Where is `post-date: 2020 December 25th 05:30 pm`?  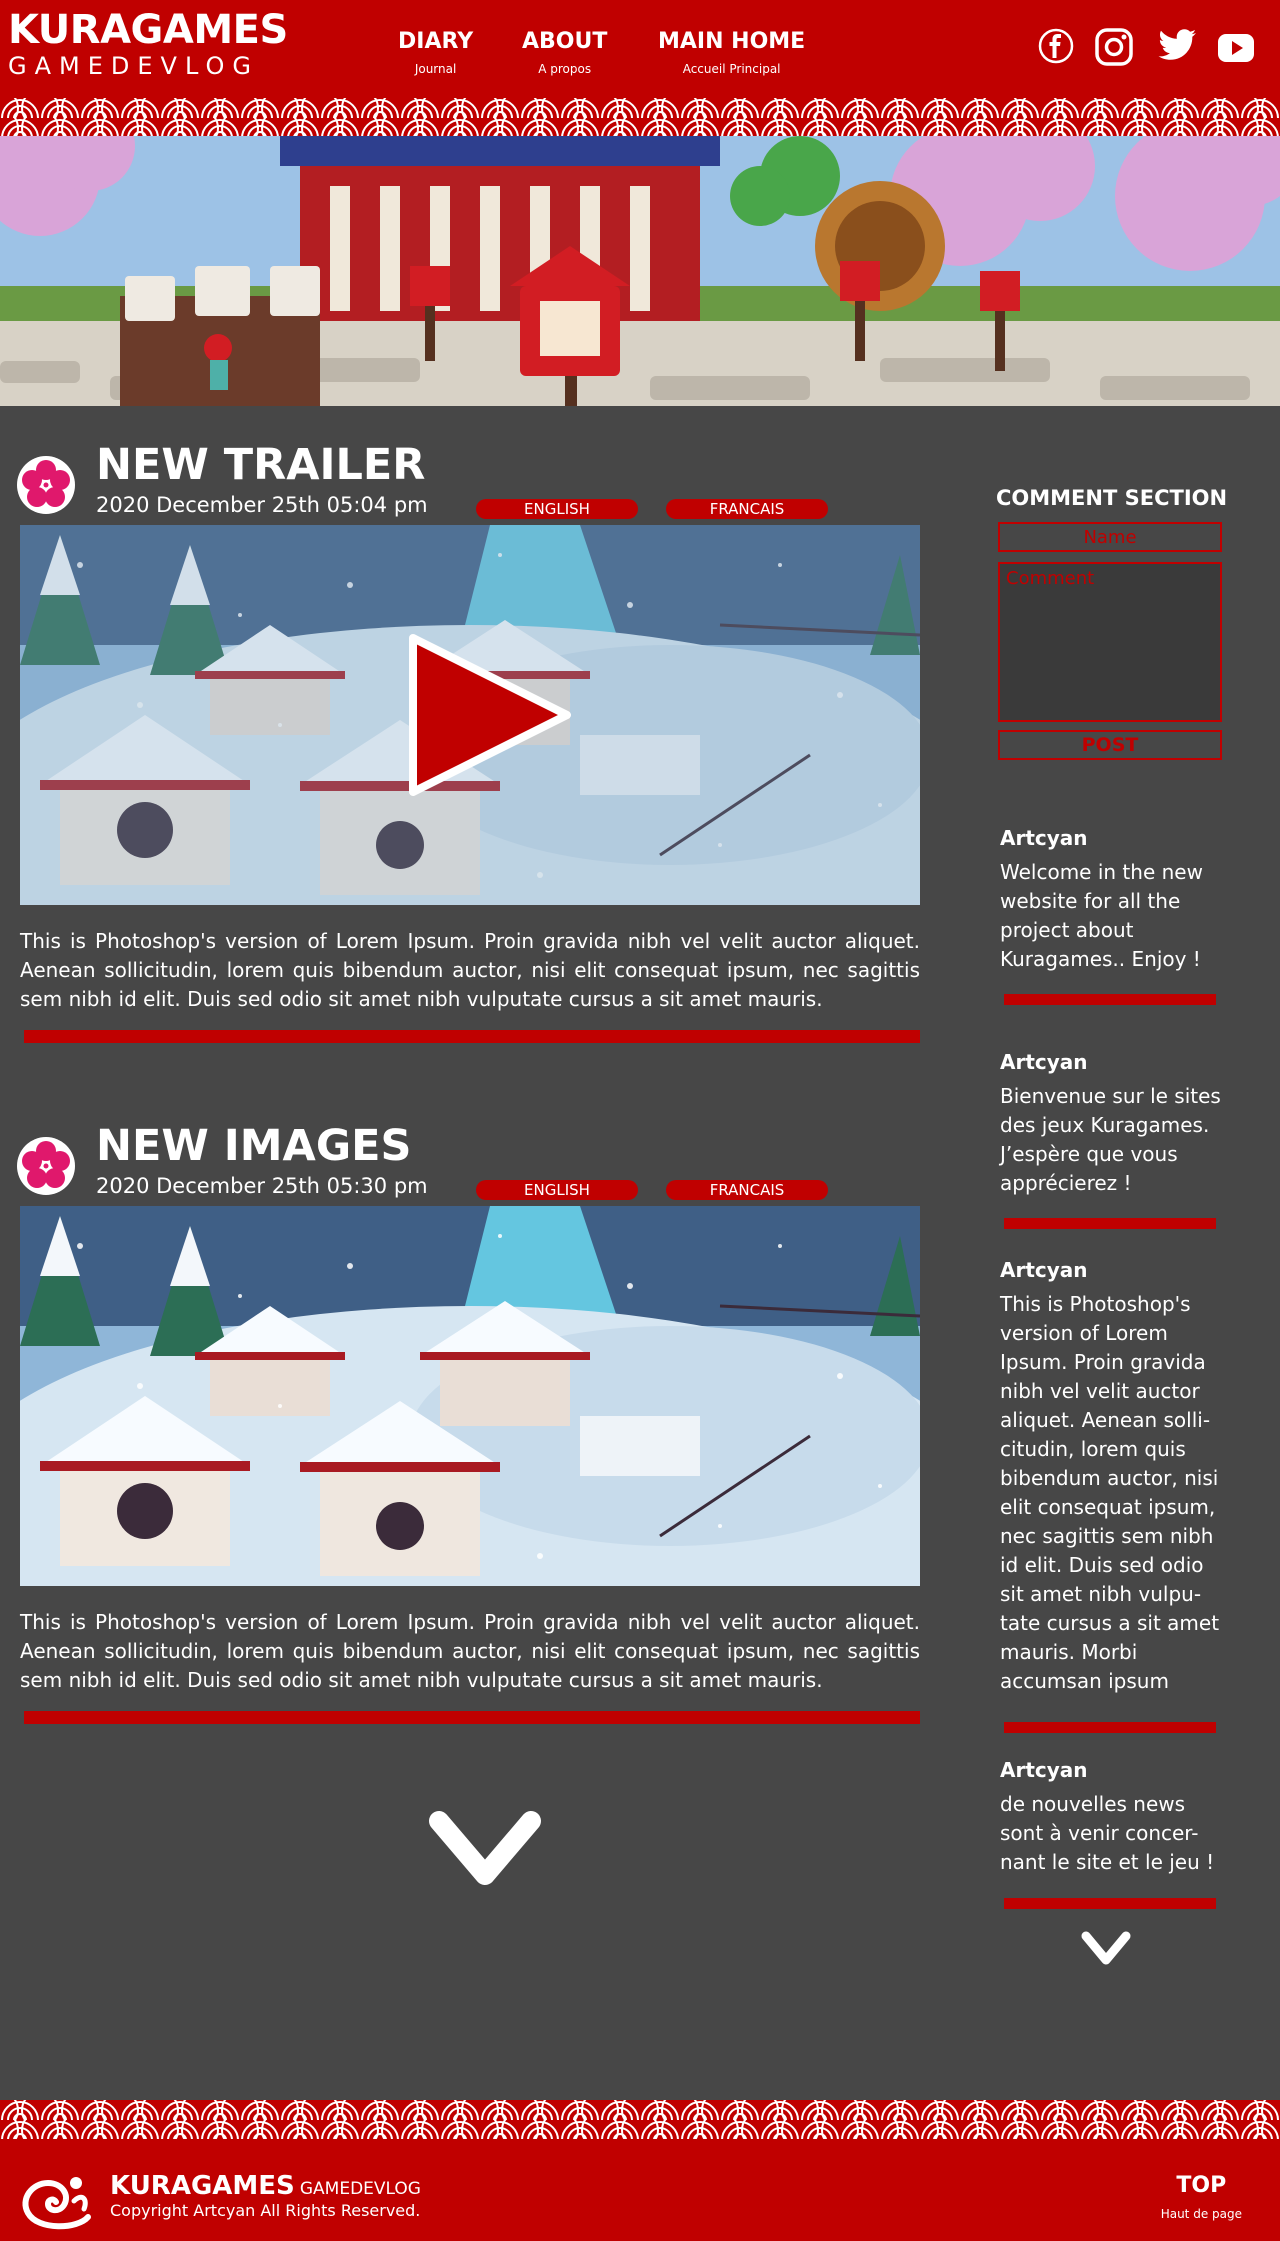 post-date: 2020 December 25th 05:30 pm is located at coordinates (262, 1186).